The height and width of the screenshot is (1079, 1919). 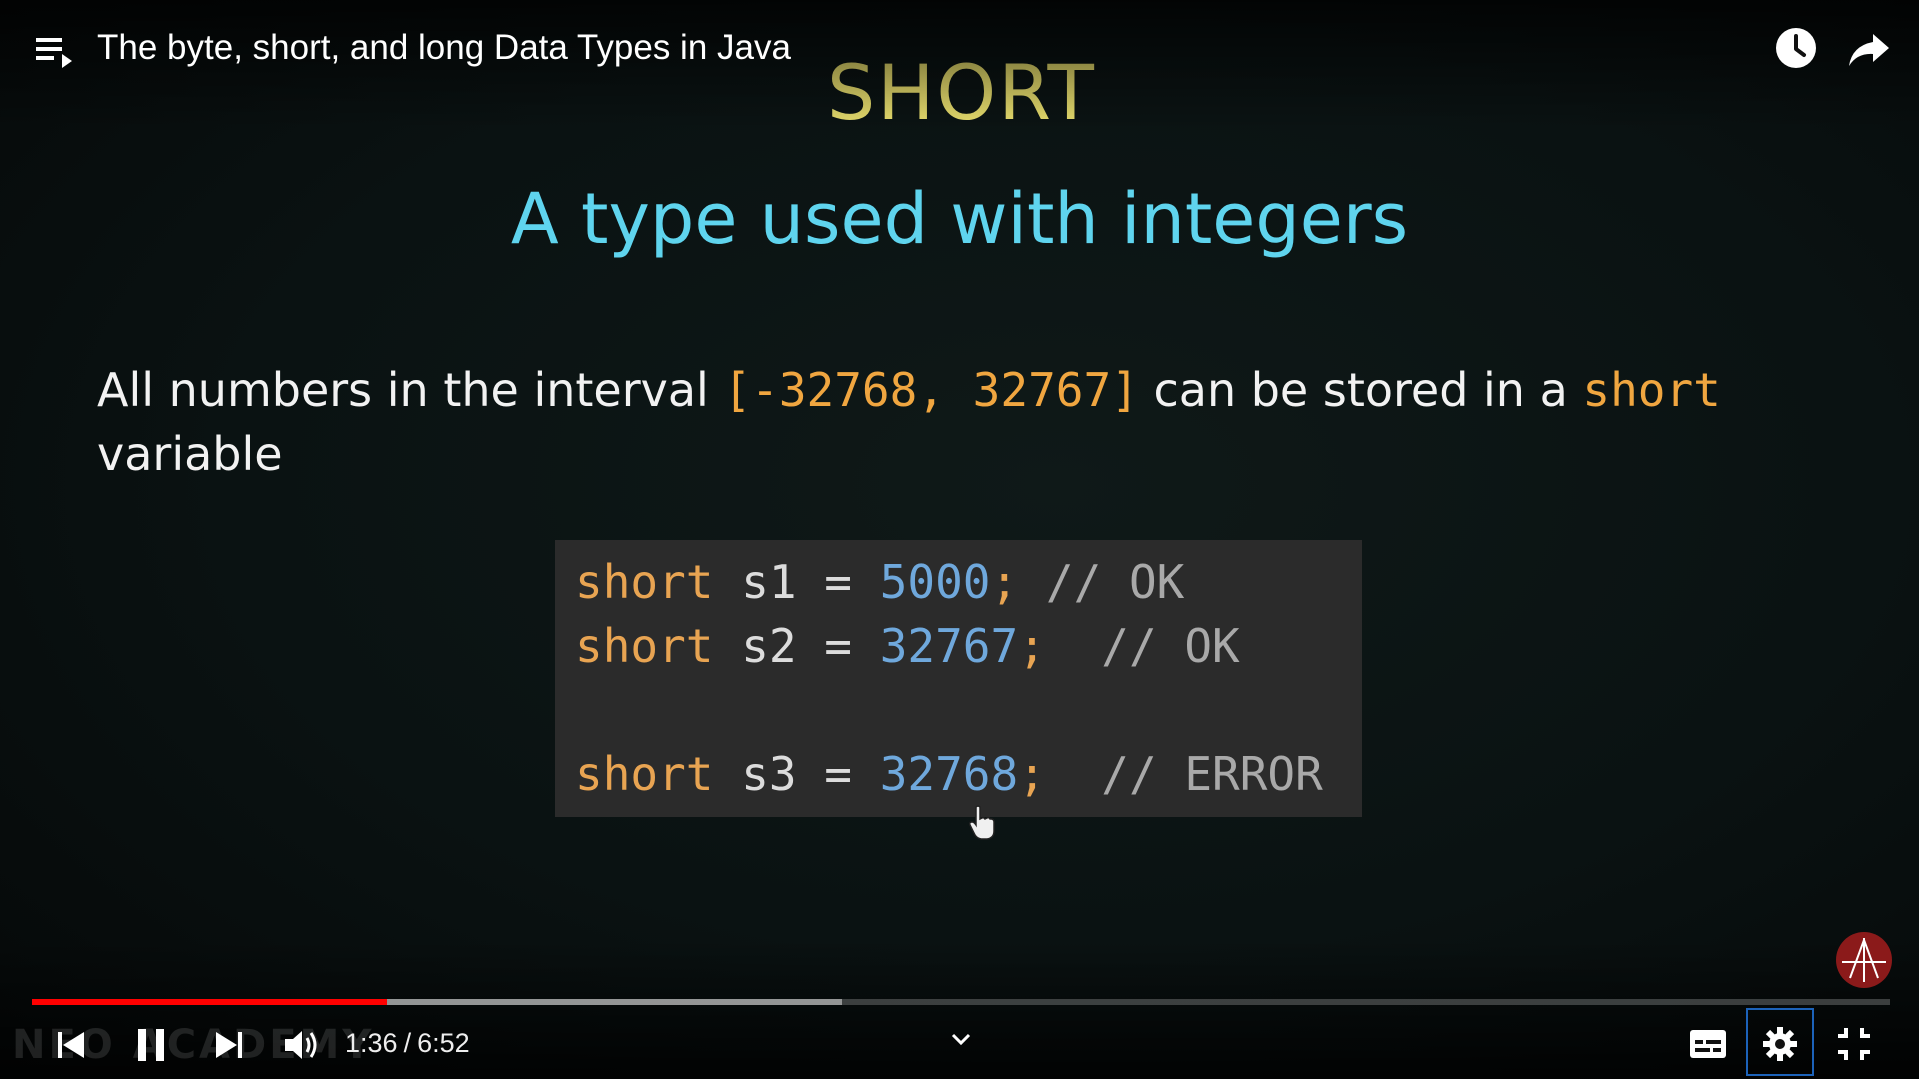 I want to click on compass-logo-icon, so click(x=1864, y=960).